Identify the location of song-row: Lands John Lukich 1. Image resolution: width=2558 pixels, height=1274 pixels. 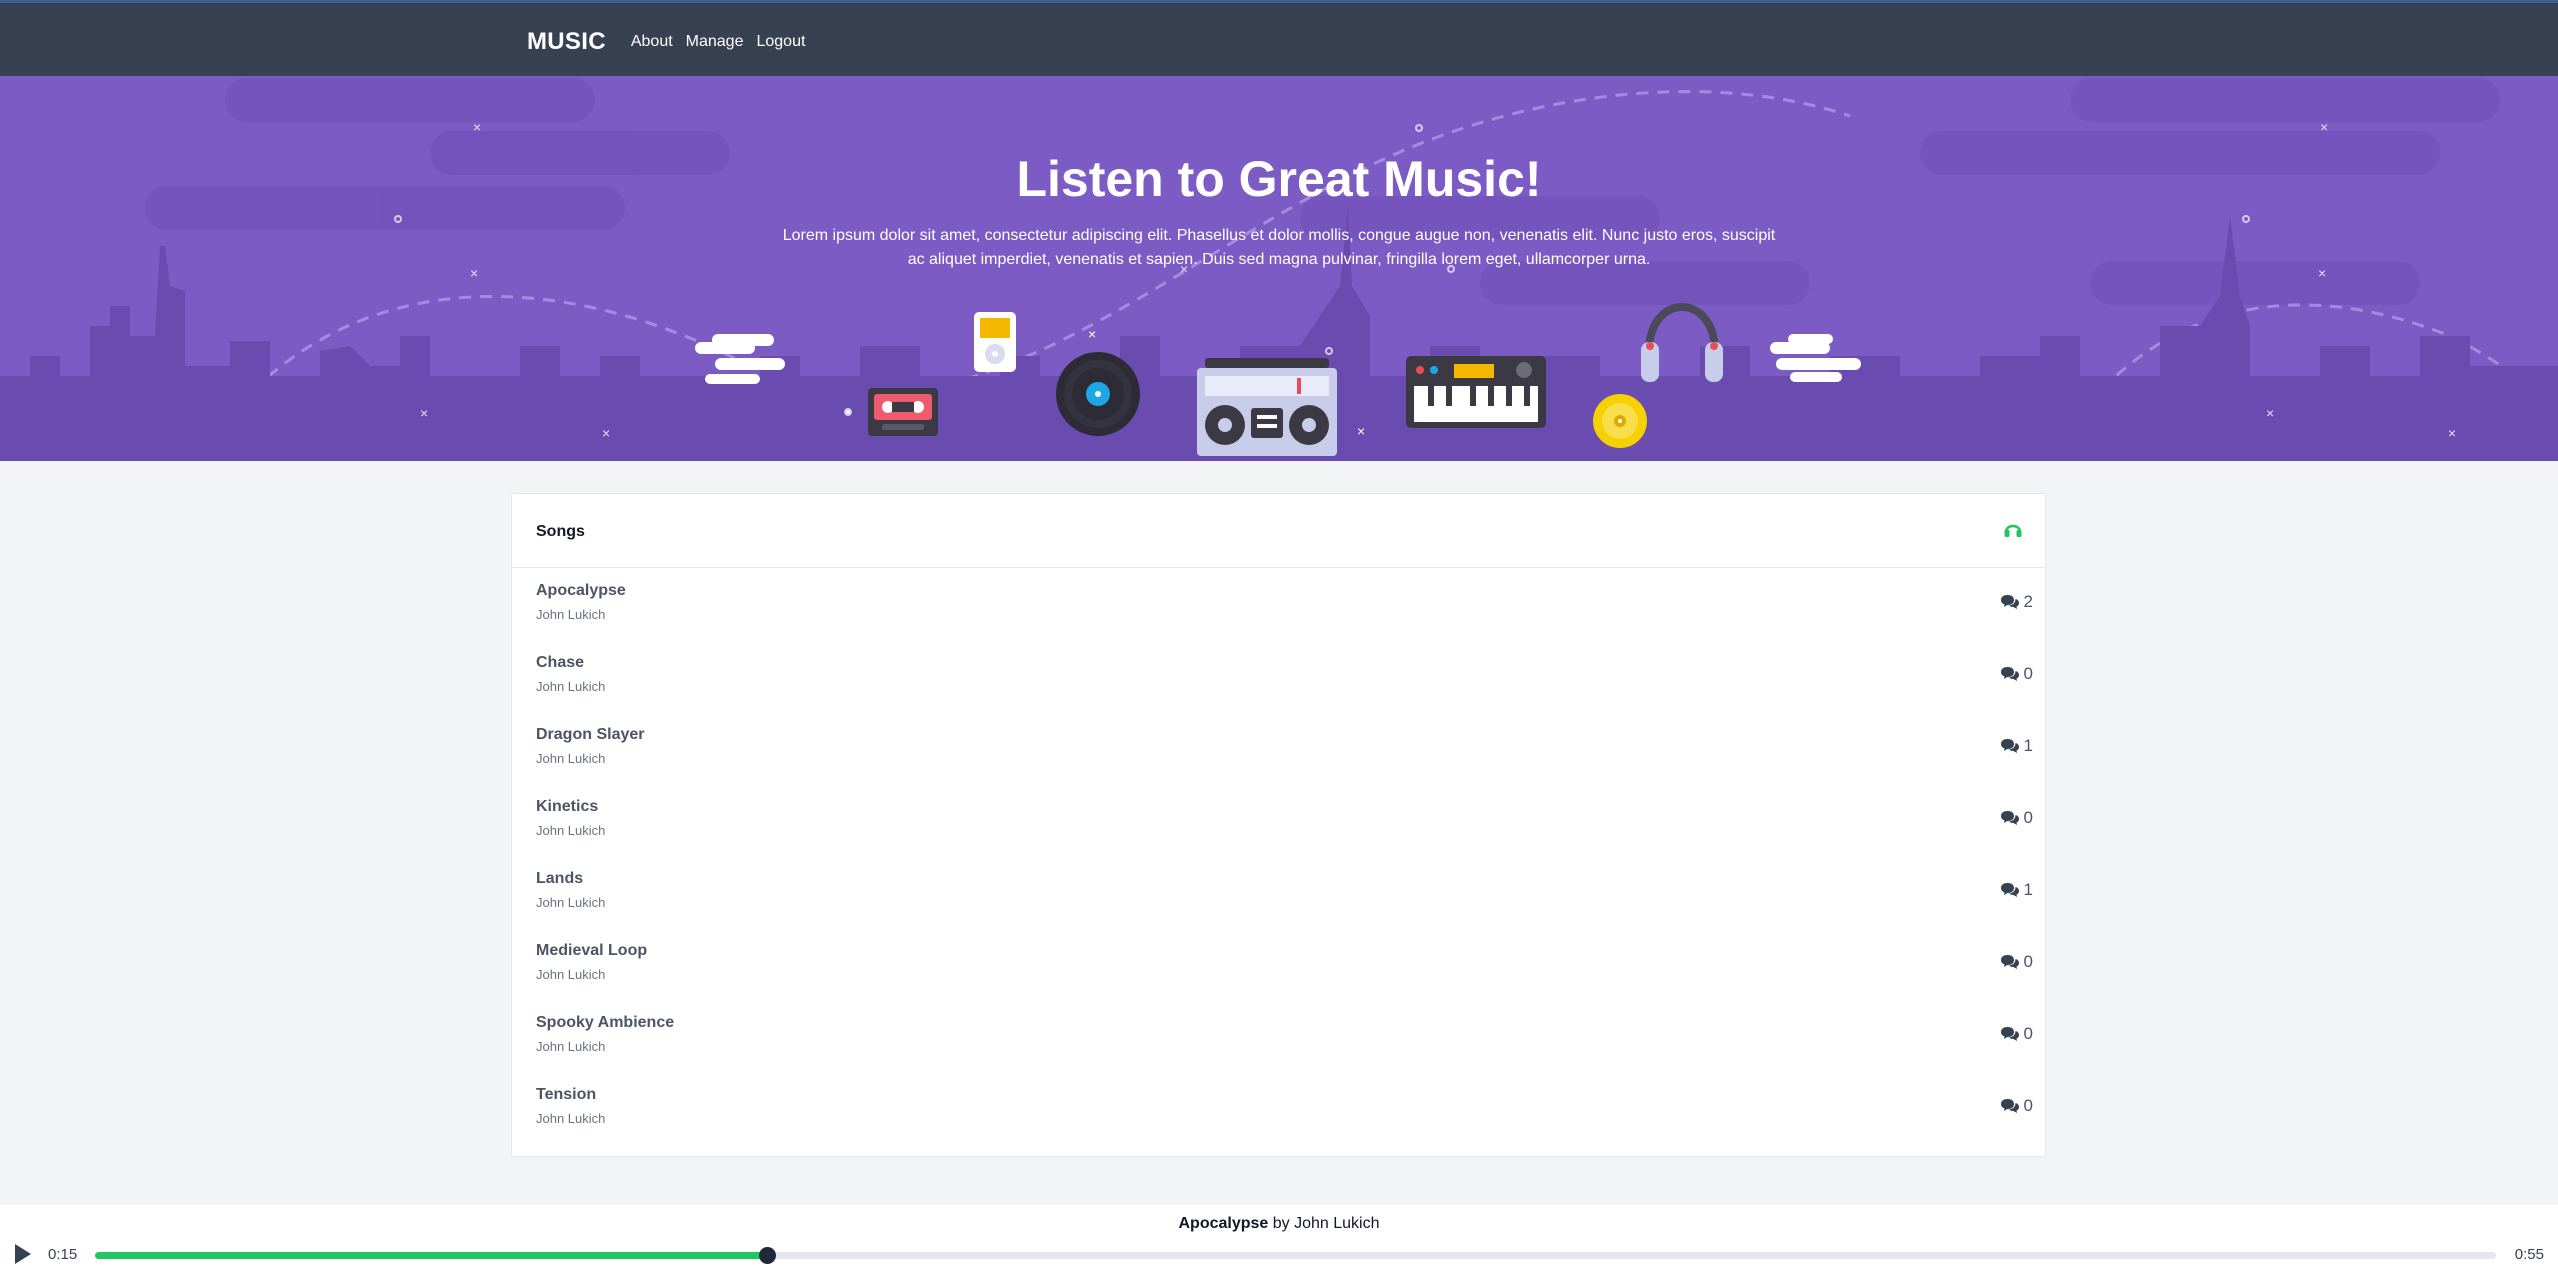
(1278, 894).